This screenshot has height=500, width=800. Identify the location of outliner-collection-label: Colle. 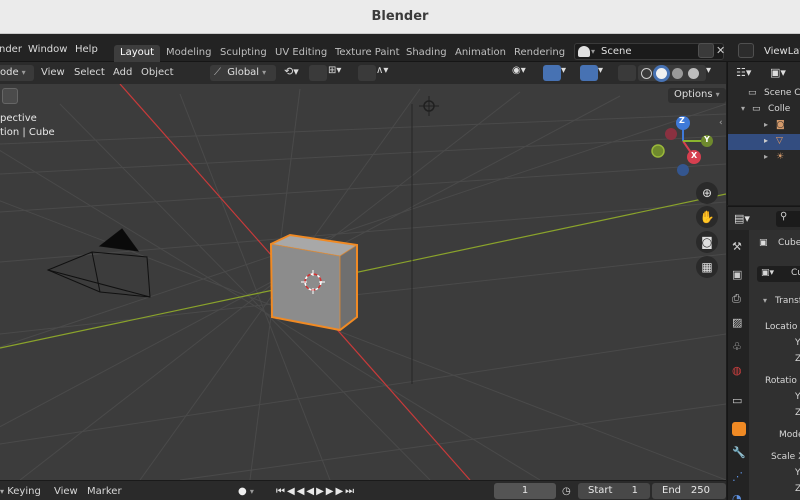
(779, 109).